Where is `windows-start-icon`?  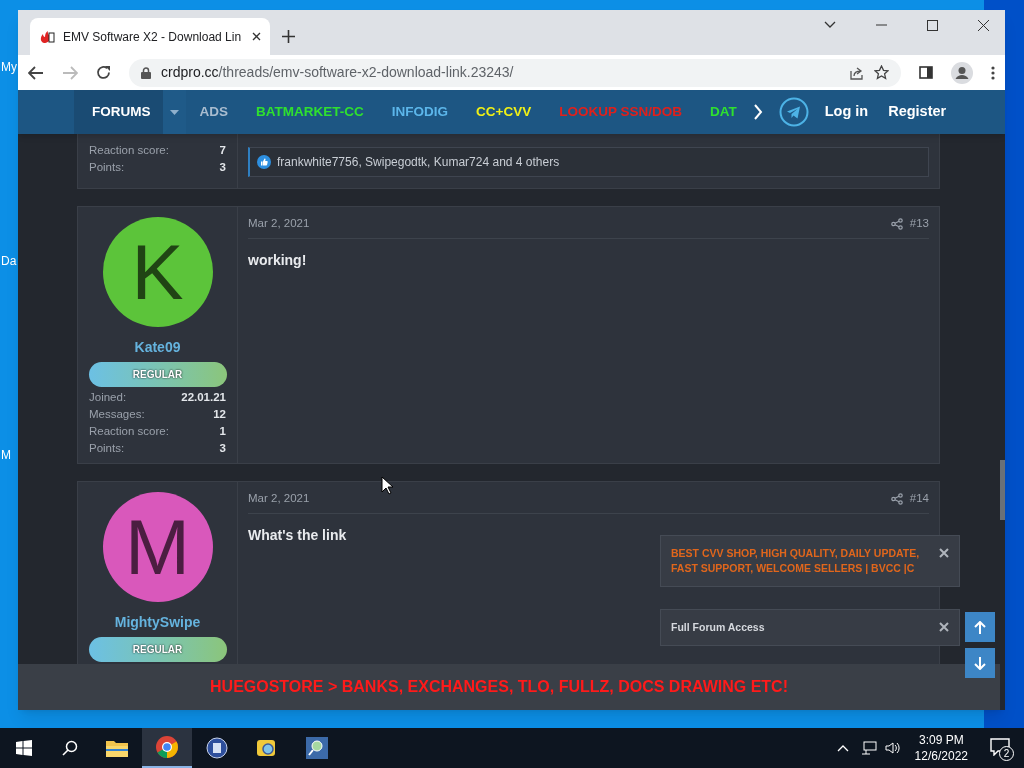 windows-start-icon is located at coordinates (24, 748).